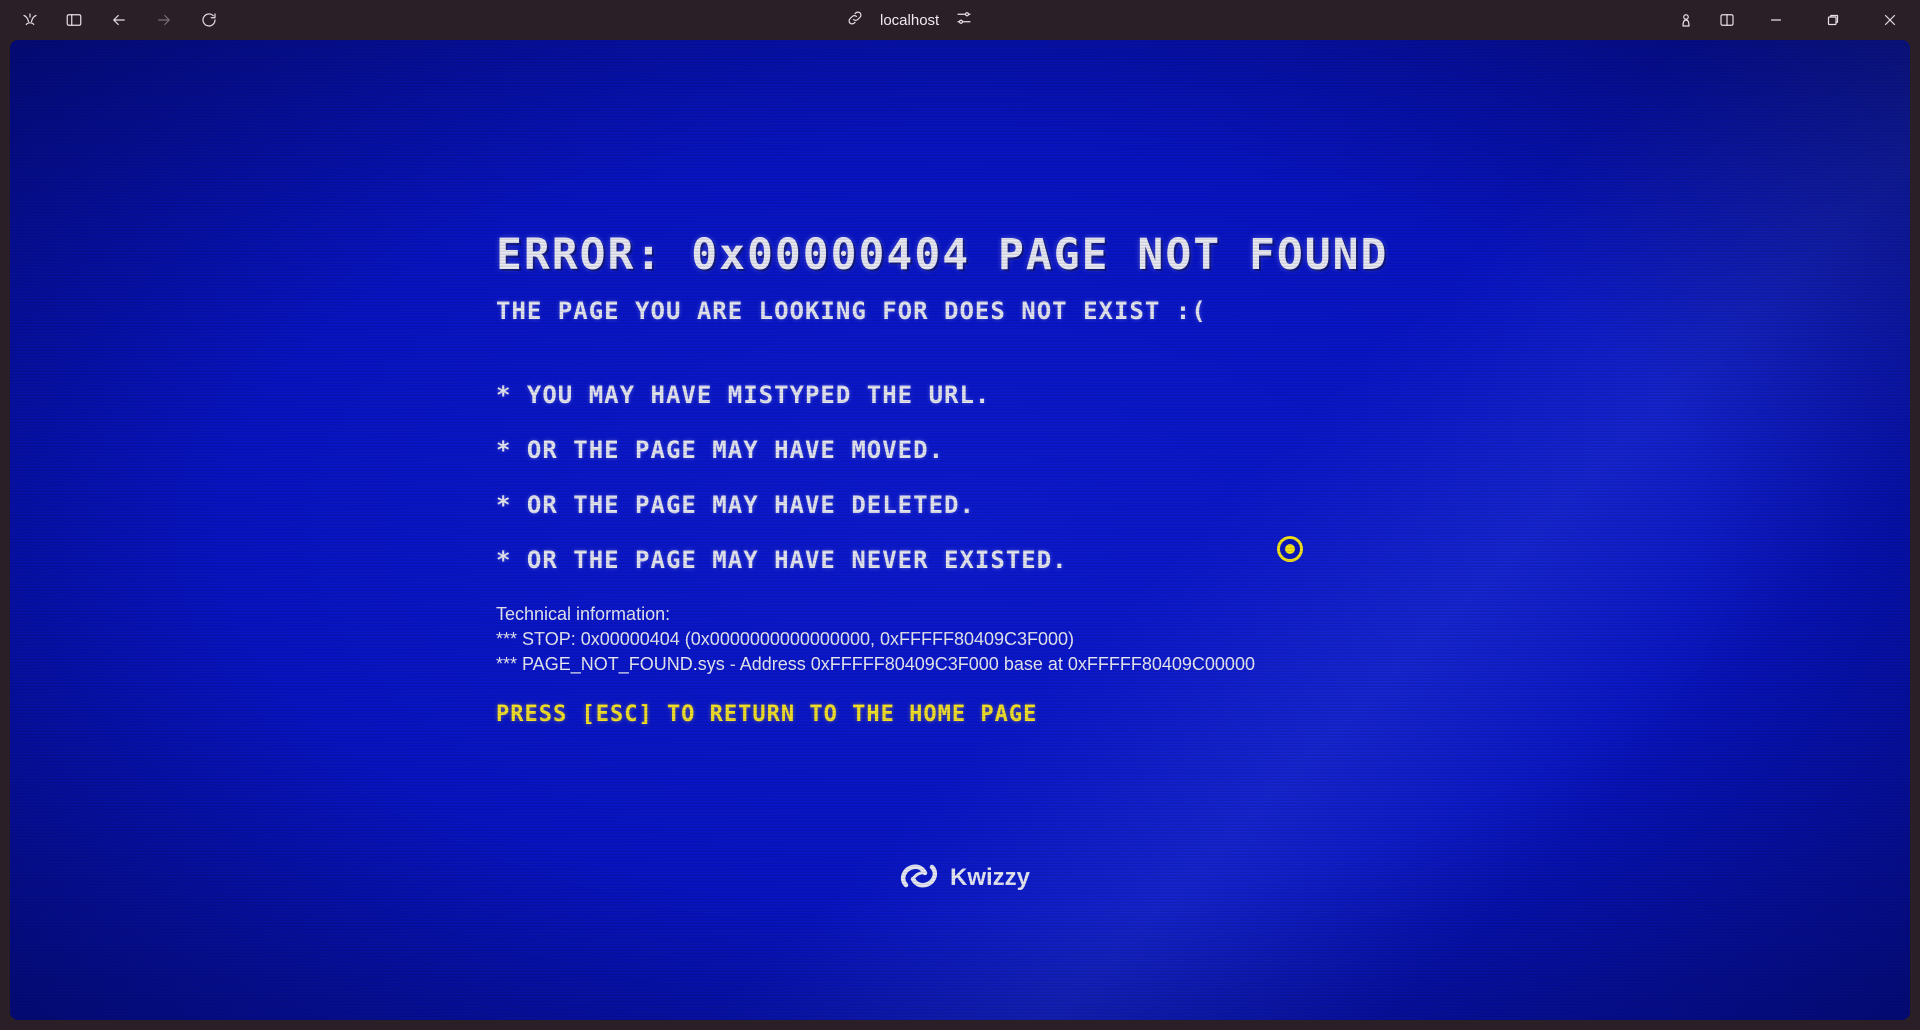 This screenshot has width=1920, height=1030. Describe the element at coordinates (209, 20) in the screenshot. I see `reload-icon` at that location.